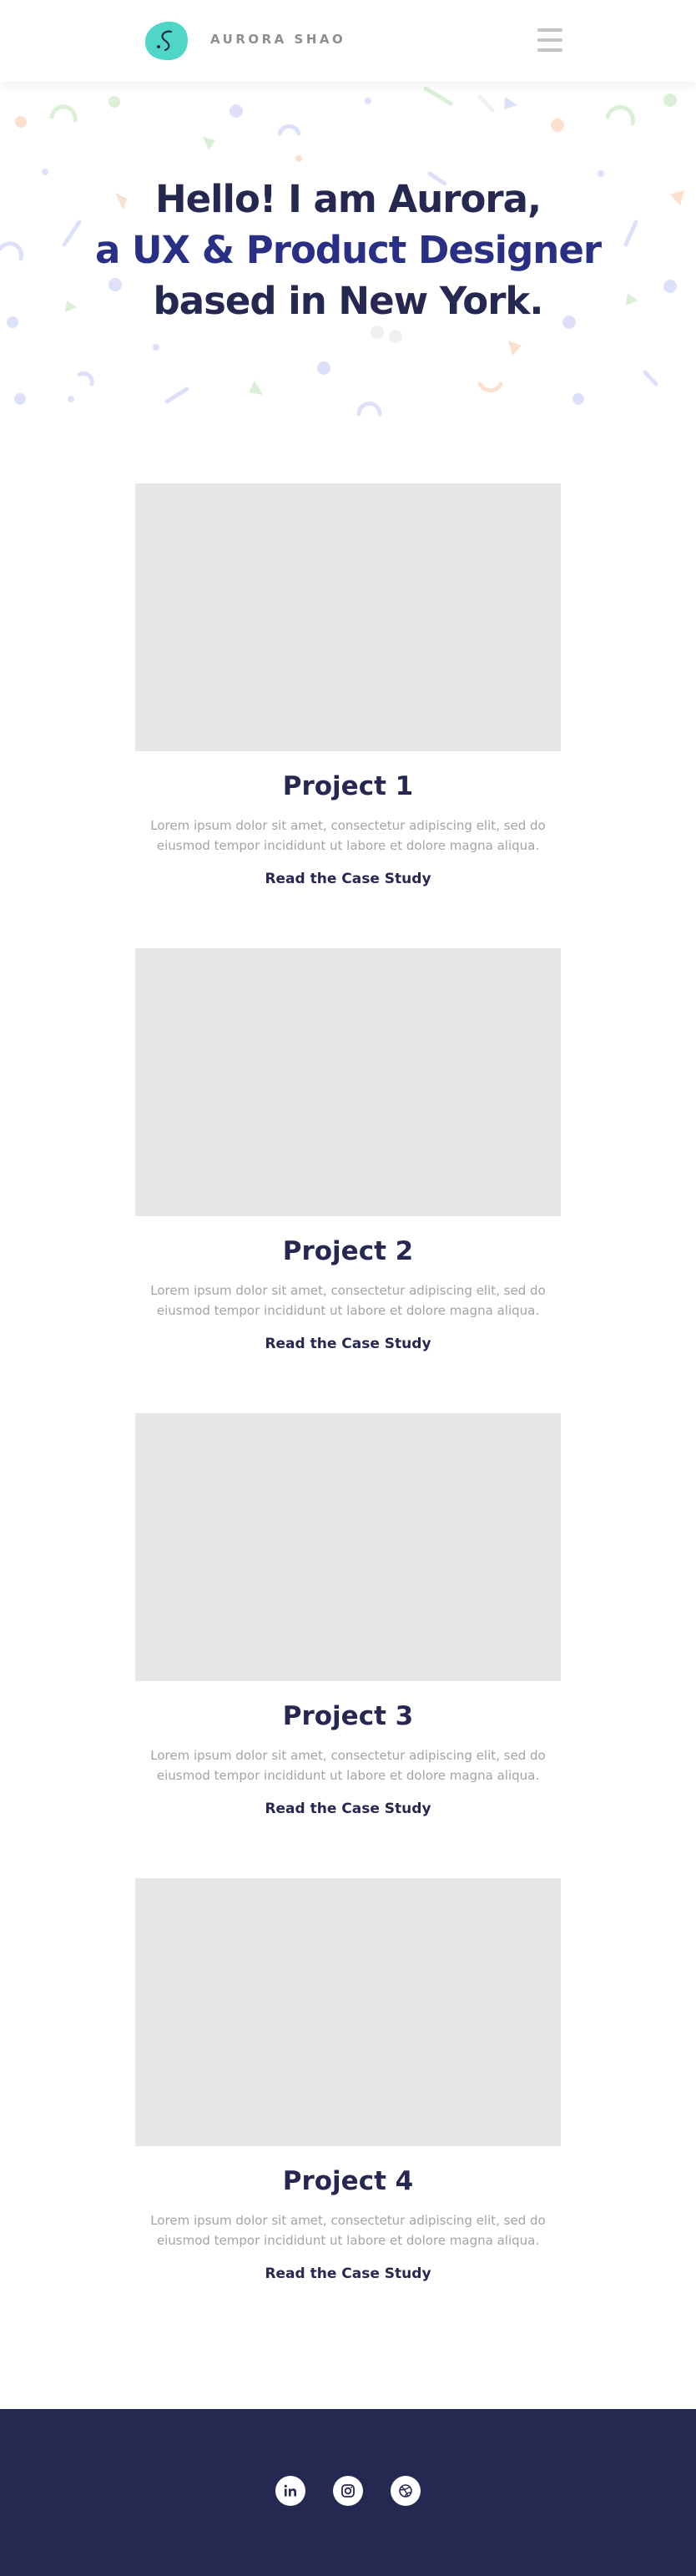 The width and height of the screenshot is (696, 2576). Describe the element at coordinates (290, 2491) in the screenshot. I see `linkedin-icon` at that location.